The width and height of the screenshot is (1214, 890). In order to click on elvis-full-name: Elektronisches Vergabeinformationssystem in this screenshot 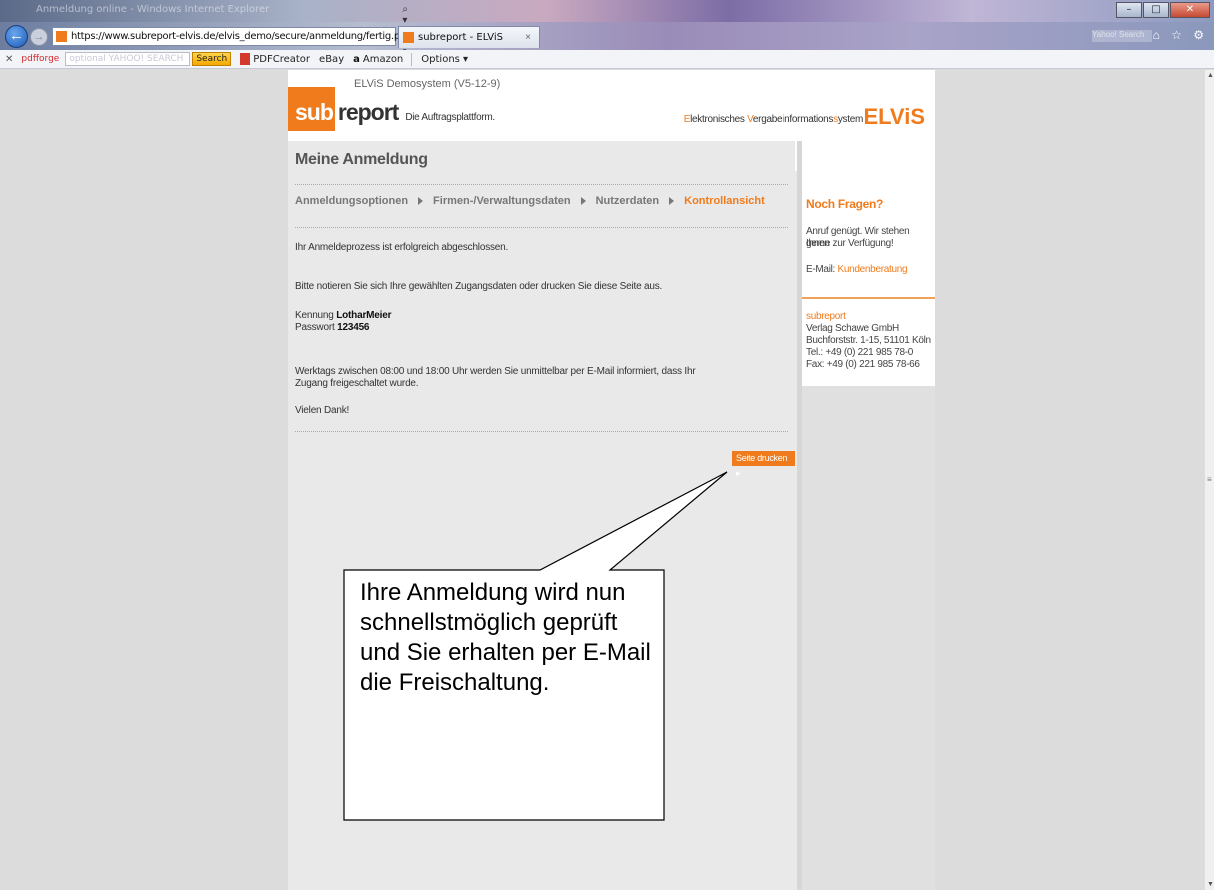, I will do `click(773, 119)`.